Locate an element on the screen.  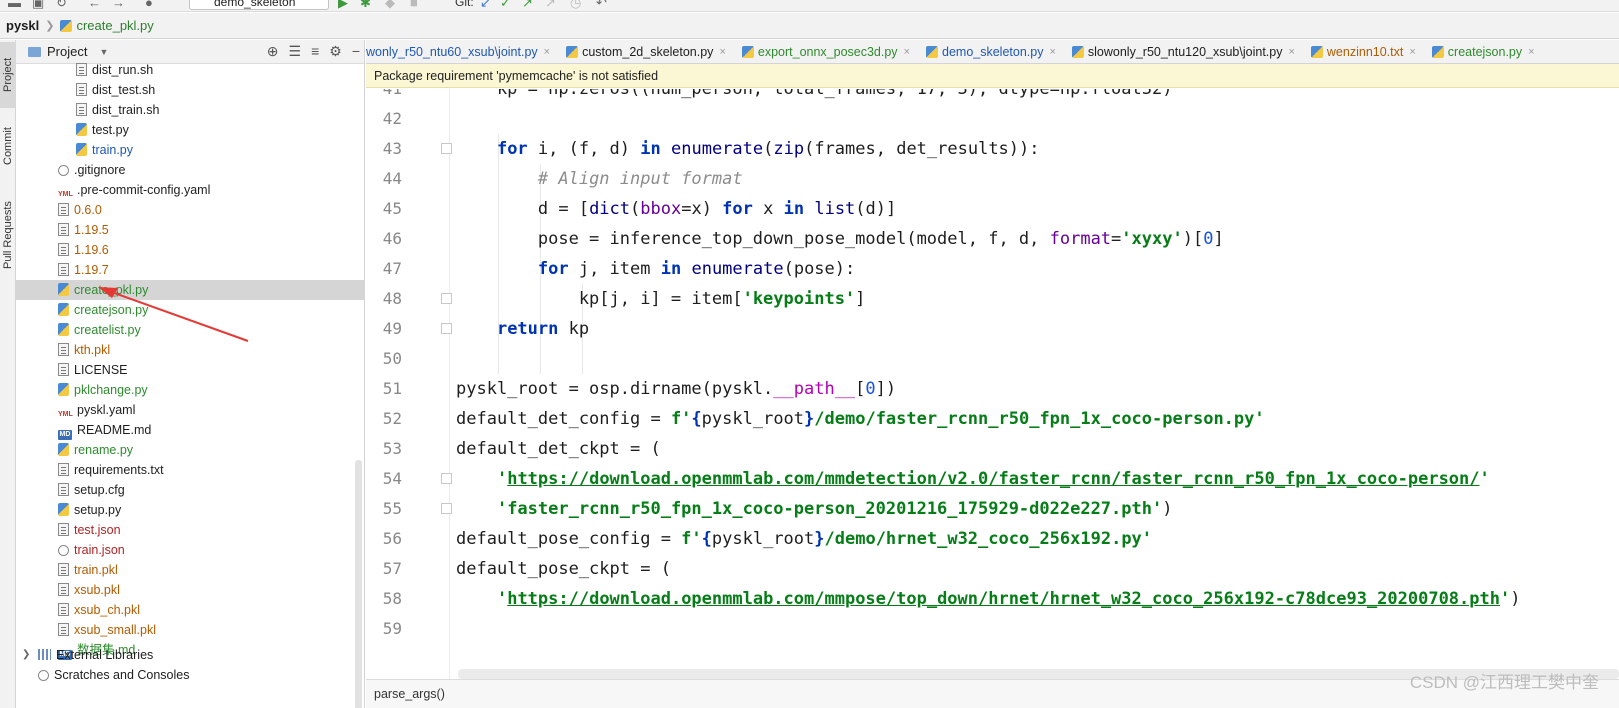
rollback-icon: ↶ is located at coordinates (601, 5).